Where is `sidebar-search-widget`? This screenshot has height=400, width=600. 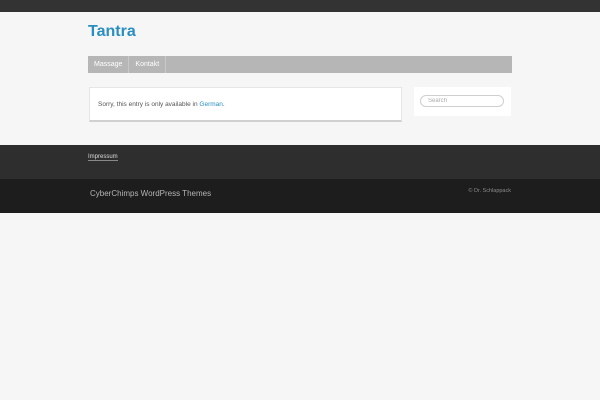
sidebar-search-widget is located at coordinates (462, 101).